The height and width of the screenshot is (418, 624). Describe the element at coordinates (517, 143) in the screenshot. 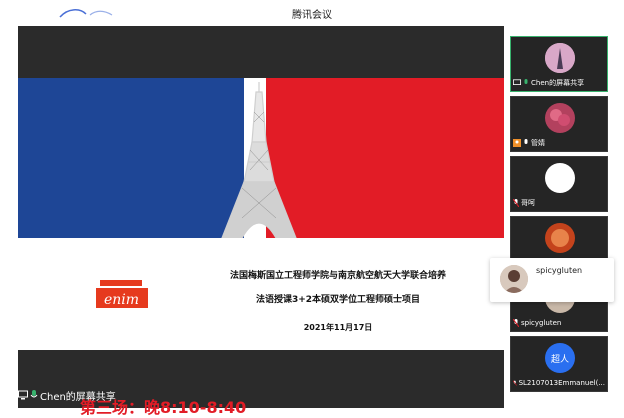

I see `user-icon` at that location.